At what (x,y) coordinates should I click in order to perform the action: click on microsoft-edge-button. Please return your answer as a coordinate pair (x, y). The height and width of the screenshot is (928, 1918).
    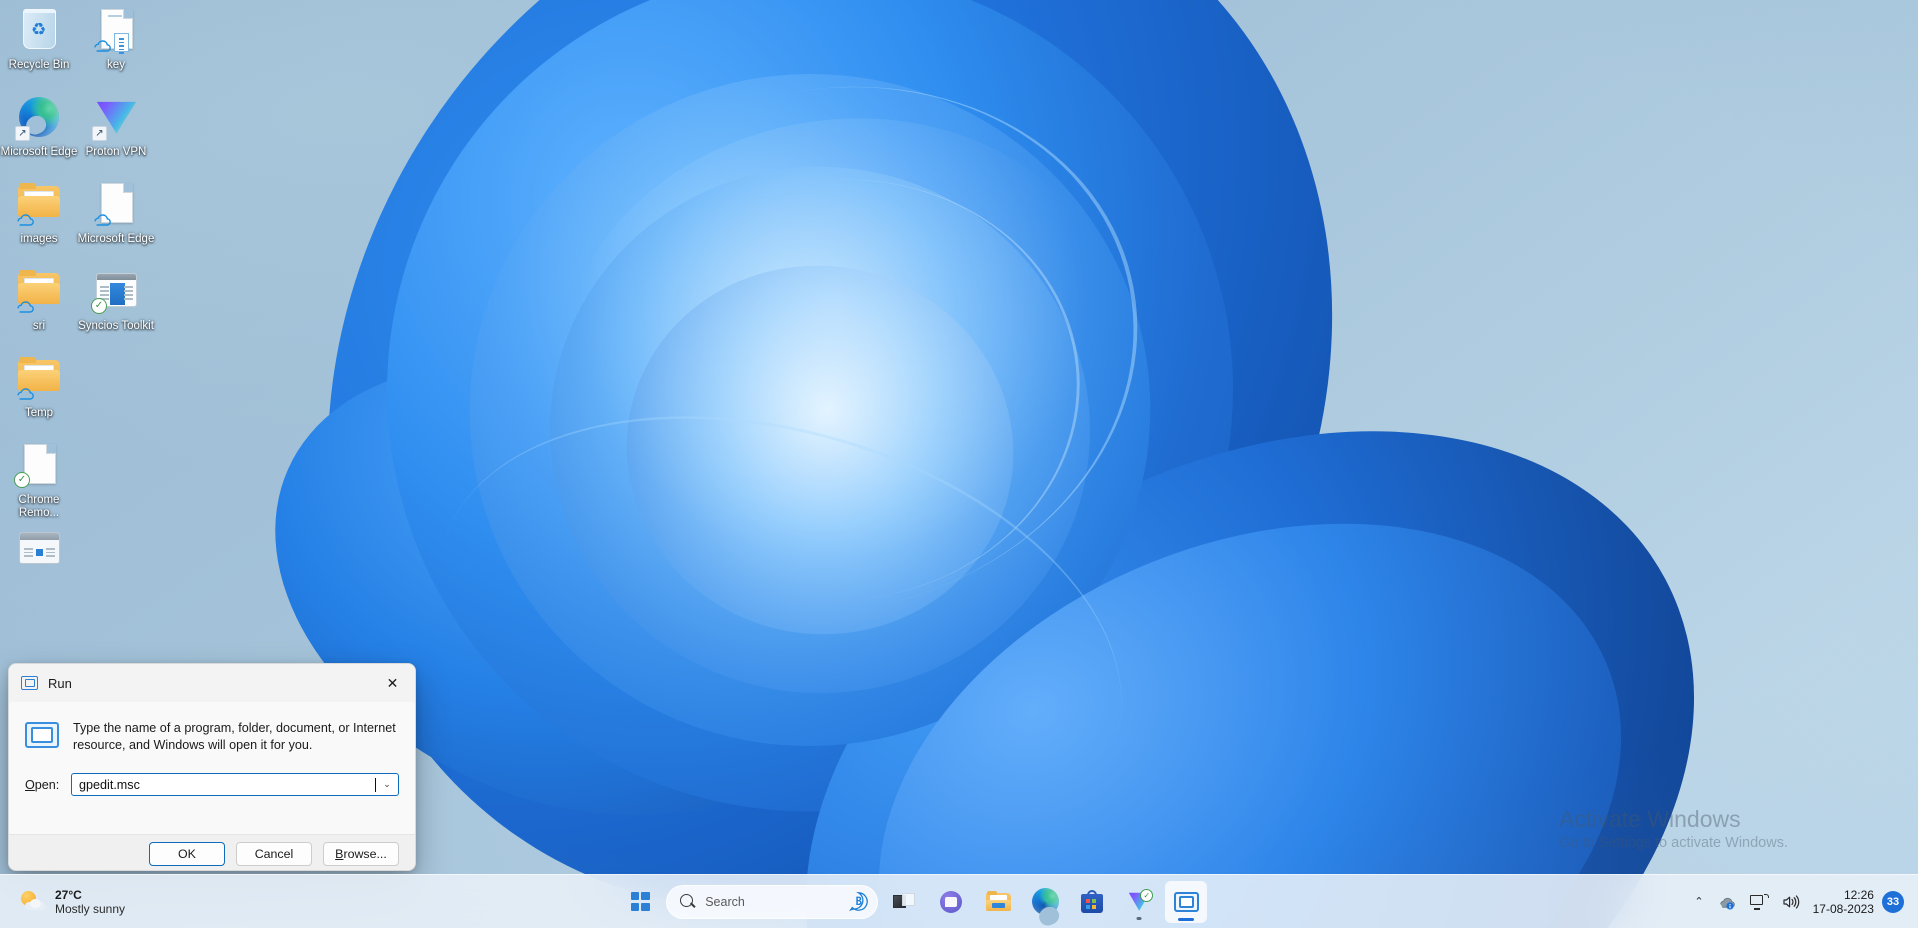
    Looking at the image, I should click on (1045, 902).